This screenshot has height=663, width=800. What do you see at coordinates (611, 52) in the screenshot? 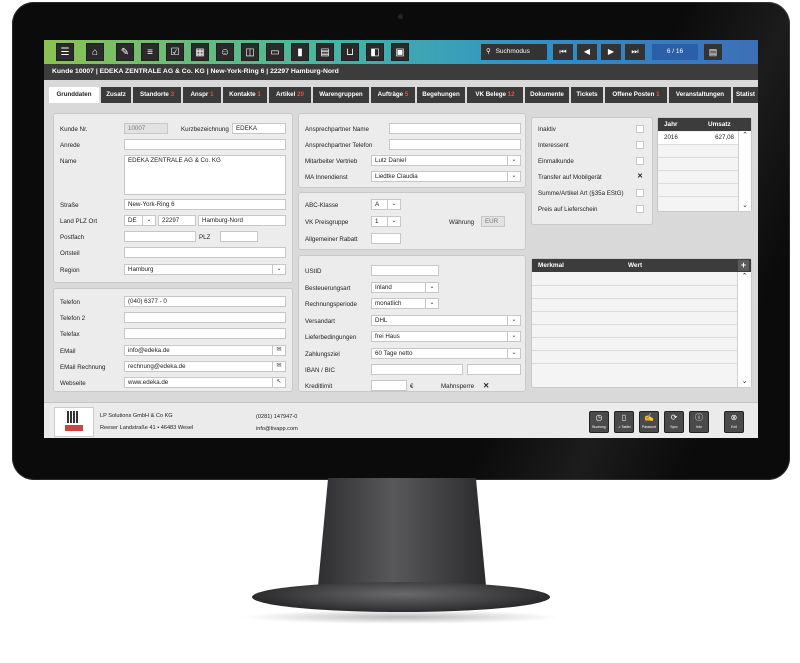
I see `next-record-button: ▶` at bounding box center [611, 52].